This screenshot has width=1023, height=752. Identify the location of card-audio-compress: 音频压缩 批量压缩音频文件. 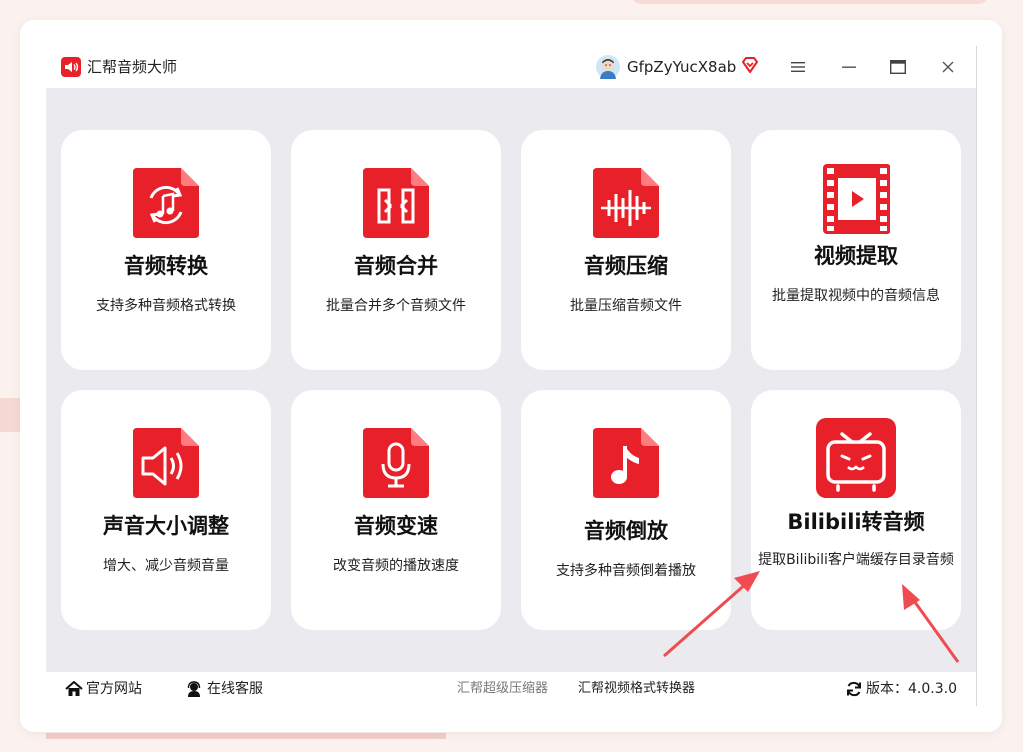
(626, 250).